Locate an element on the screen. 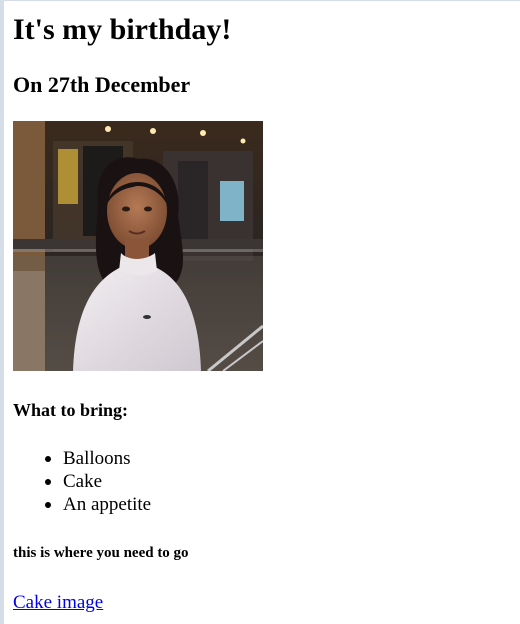 The image size is (520, 624). bring-list: Balloons Cake An appetite is located at coordinates (82, 481).